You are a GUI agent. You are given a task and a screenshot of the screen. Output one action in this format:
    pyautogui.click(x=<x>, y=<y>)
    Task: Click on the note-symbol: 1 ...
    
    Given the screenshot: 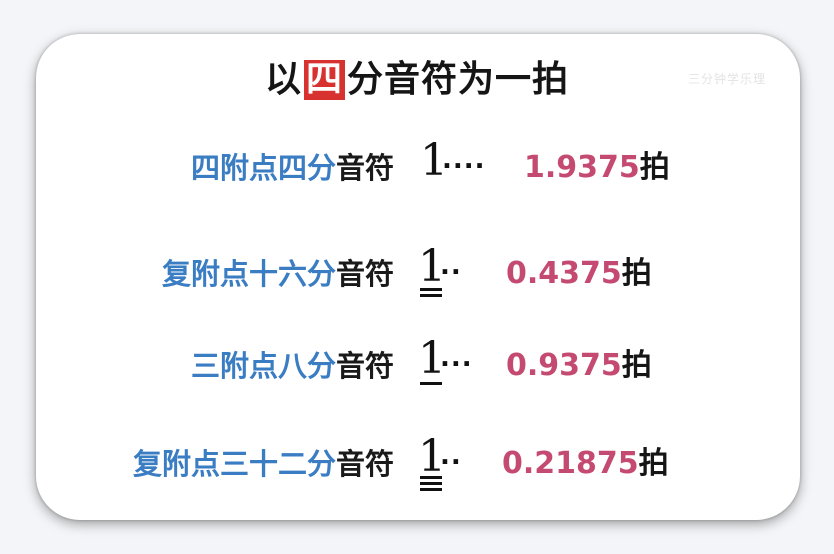 What is the action you would take?
    pyautogui.click(x=458, y=364)
    